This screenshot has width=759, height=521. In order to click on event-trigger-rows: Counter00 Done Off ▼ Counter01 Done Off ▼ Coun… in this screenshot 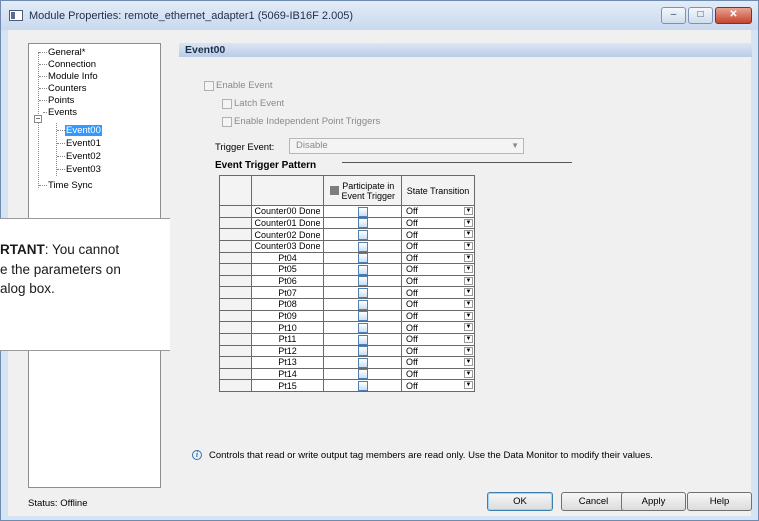, I will do `click(347, 298)`.